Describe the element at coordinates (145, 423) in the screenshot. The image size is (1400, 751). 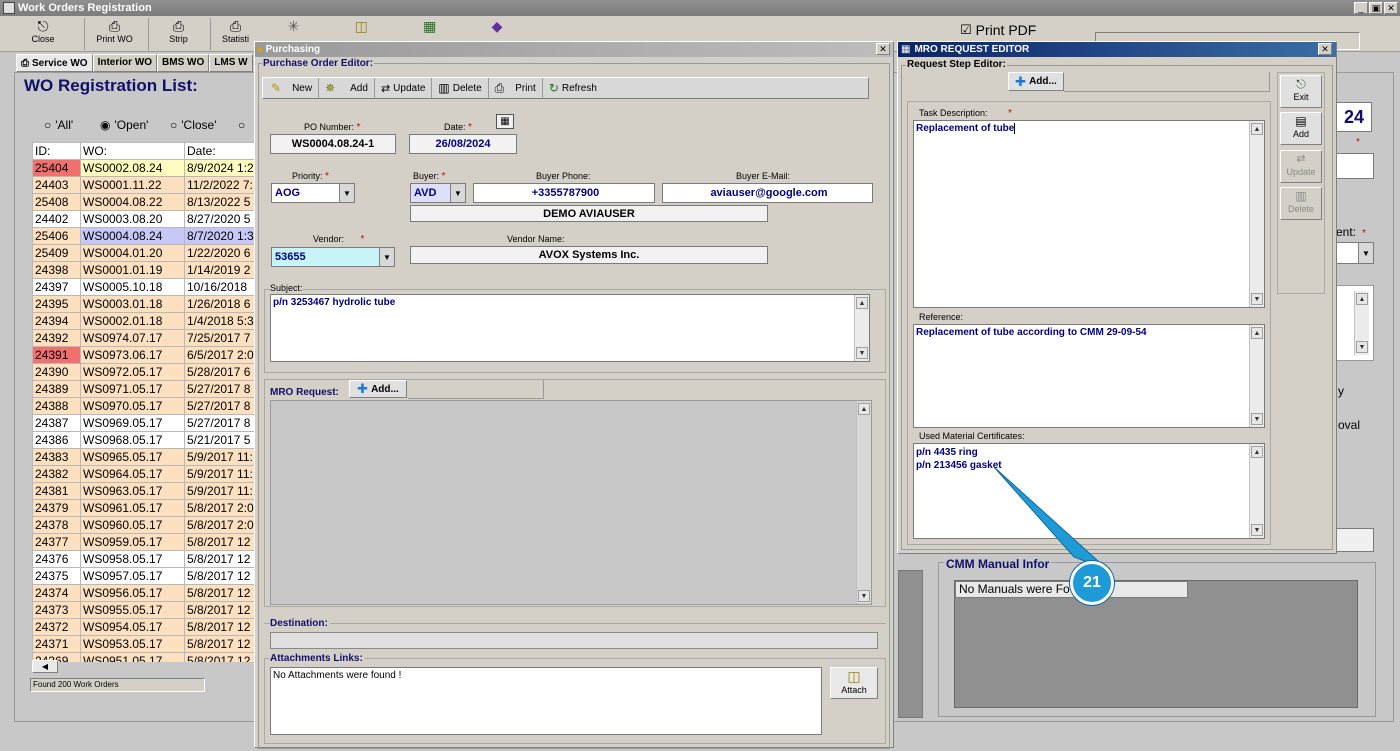
I see `table-row: 24387 WS0969.05.17 5/27/2017 8` at that location.